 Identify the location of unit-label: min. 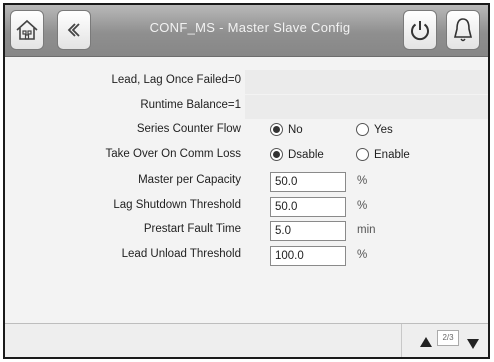
(366, 230).